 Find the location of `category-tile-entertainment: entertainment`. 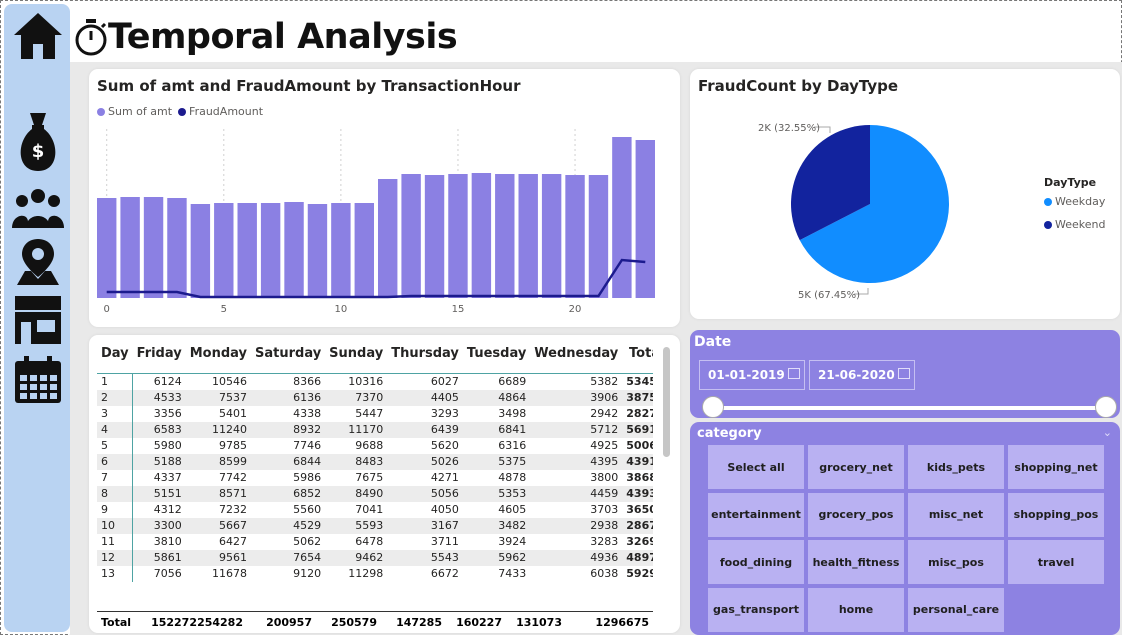

category-tile-entertainment: entertainment is located at coordinates (756, 514).